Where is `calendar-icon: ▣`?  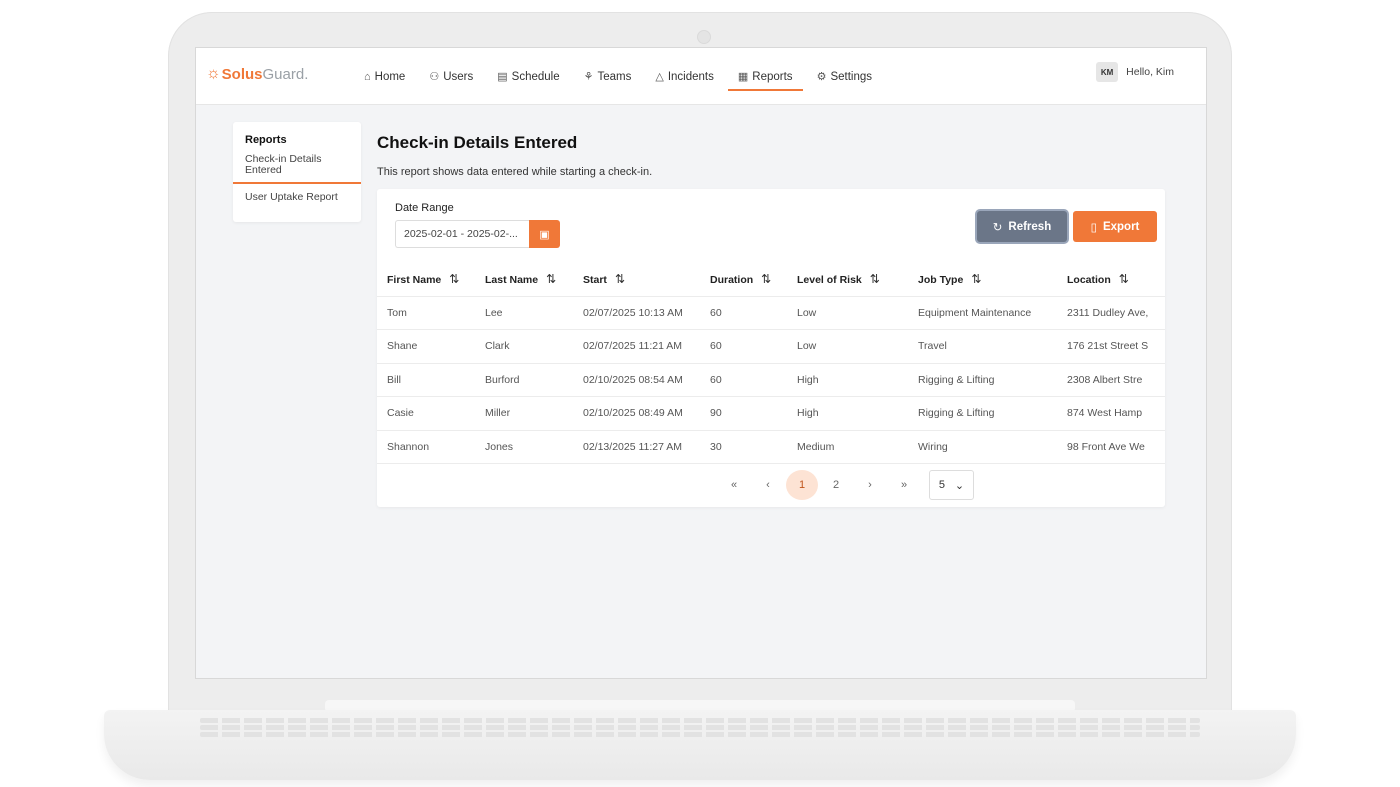
calendar-icon: ▣ is located at coordinates (544, 234).